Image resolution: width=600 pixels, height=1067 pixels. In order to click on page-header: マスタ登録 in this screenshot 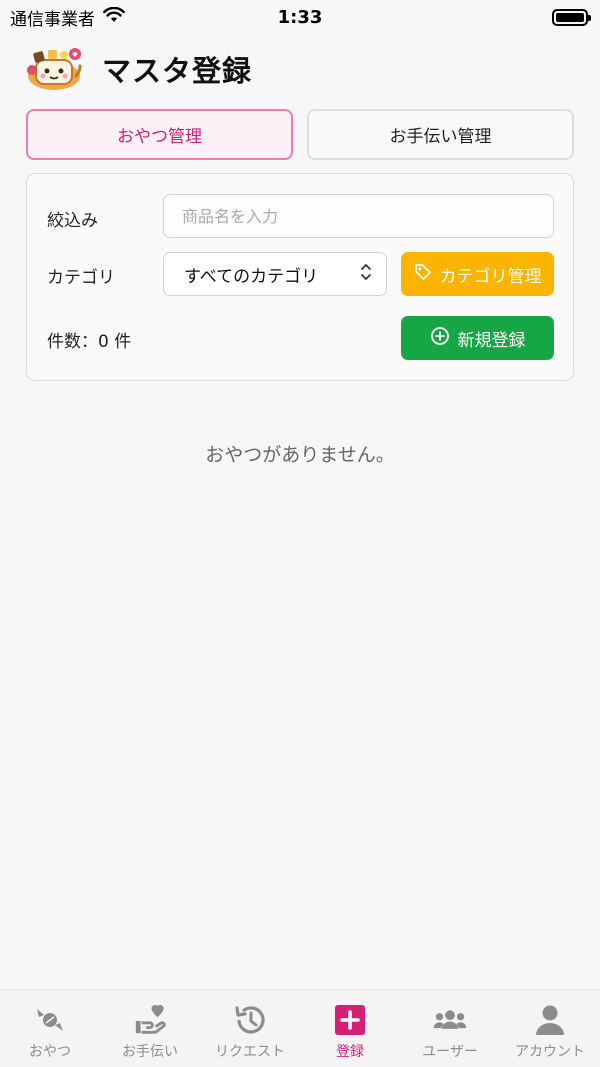, I will do `click(138, 69)`.